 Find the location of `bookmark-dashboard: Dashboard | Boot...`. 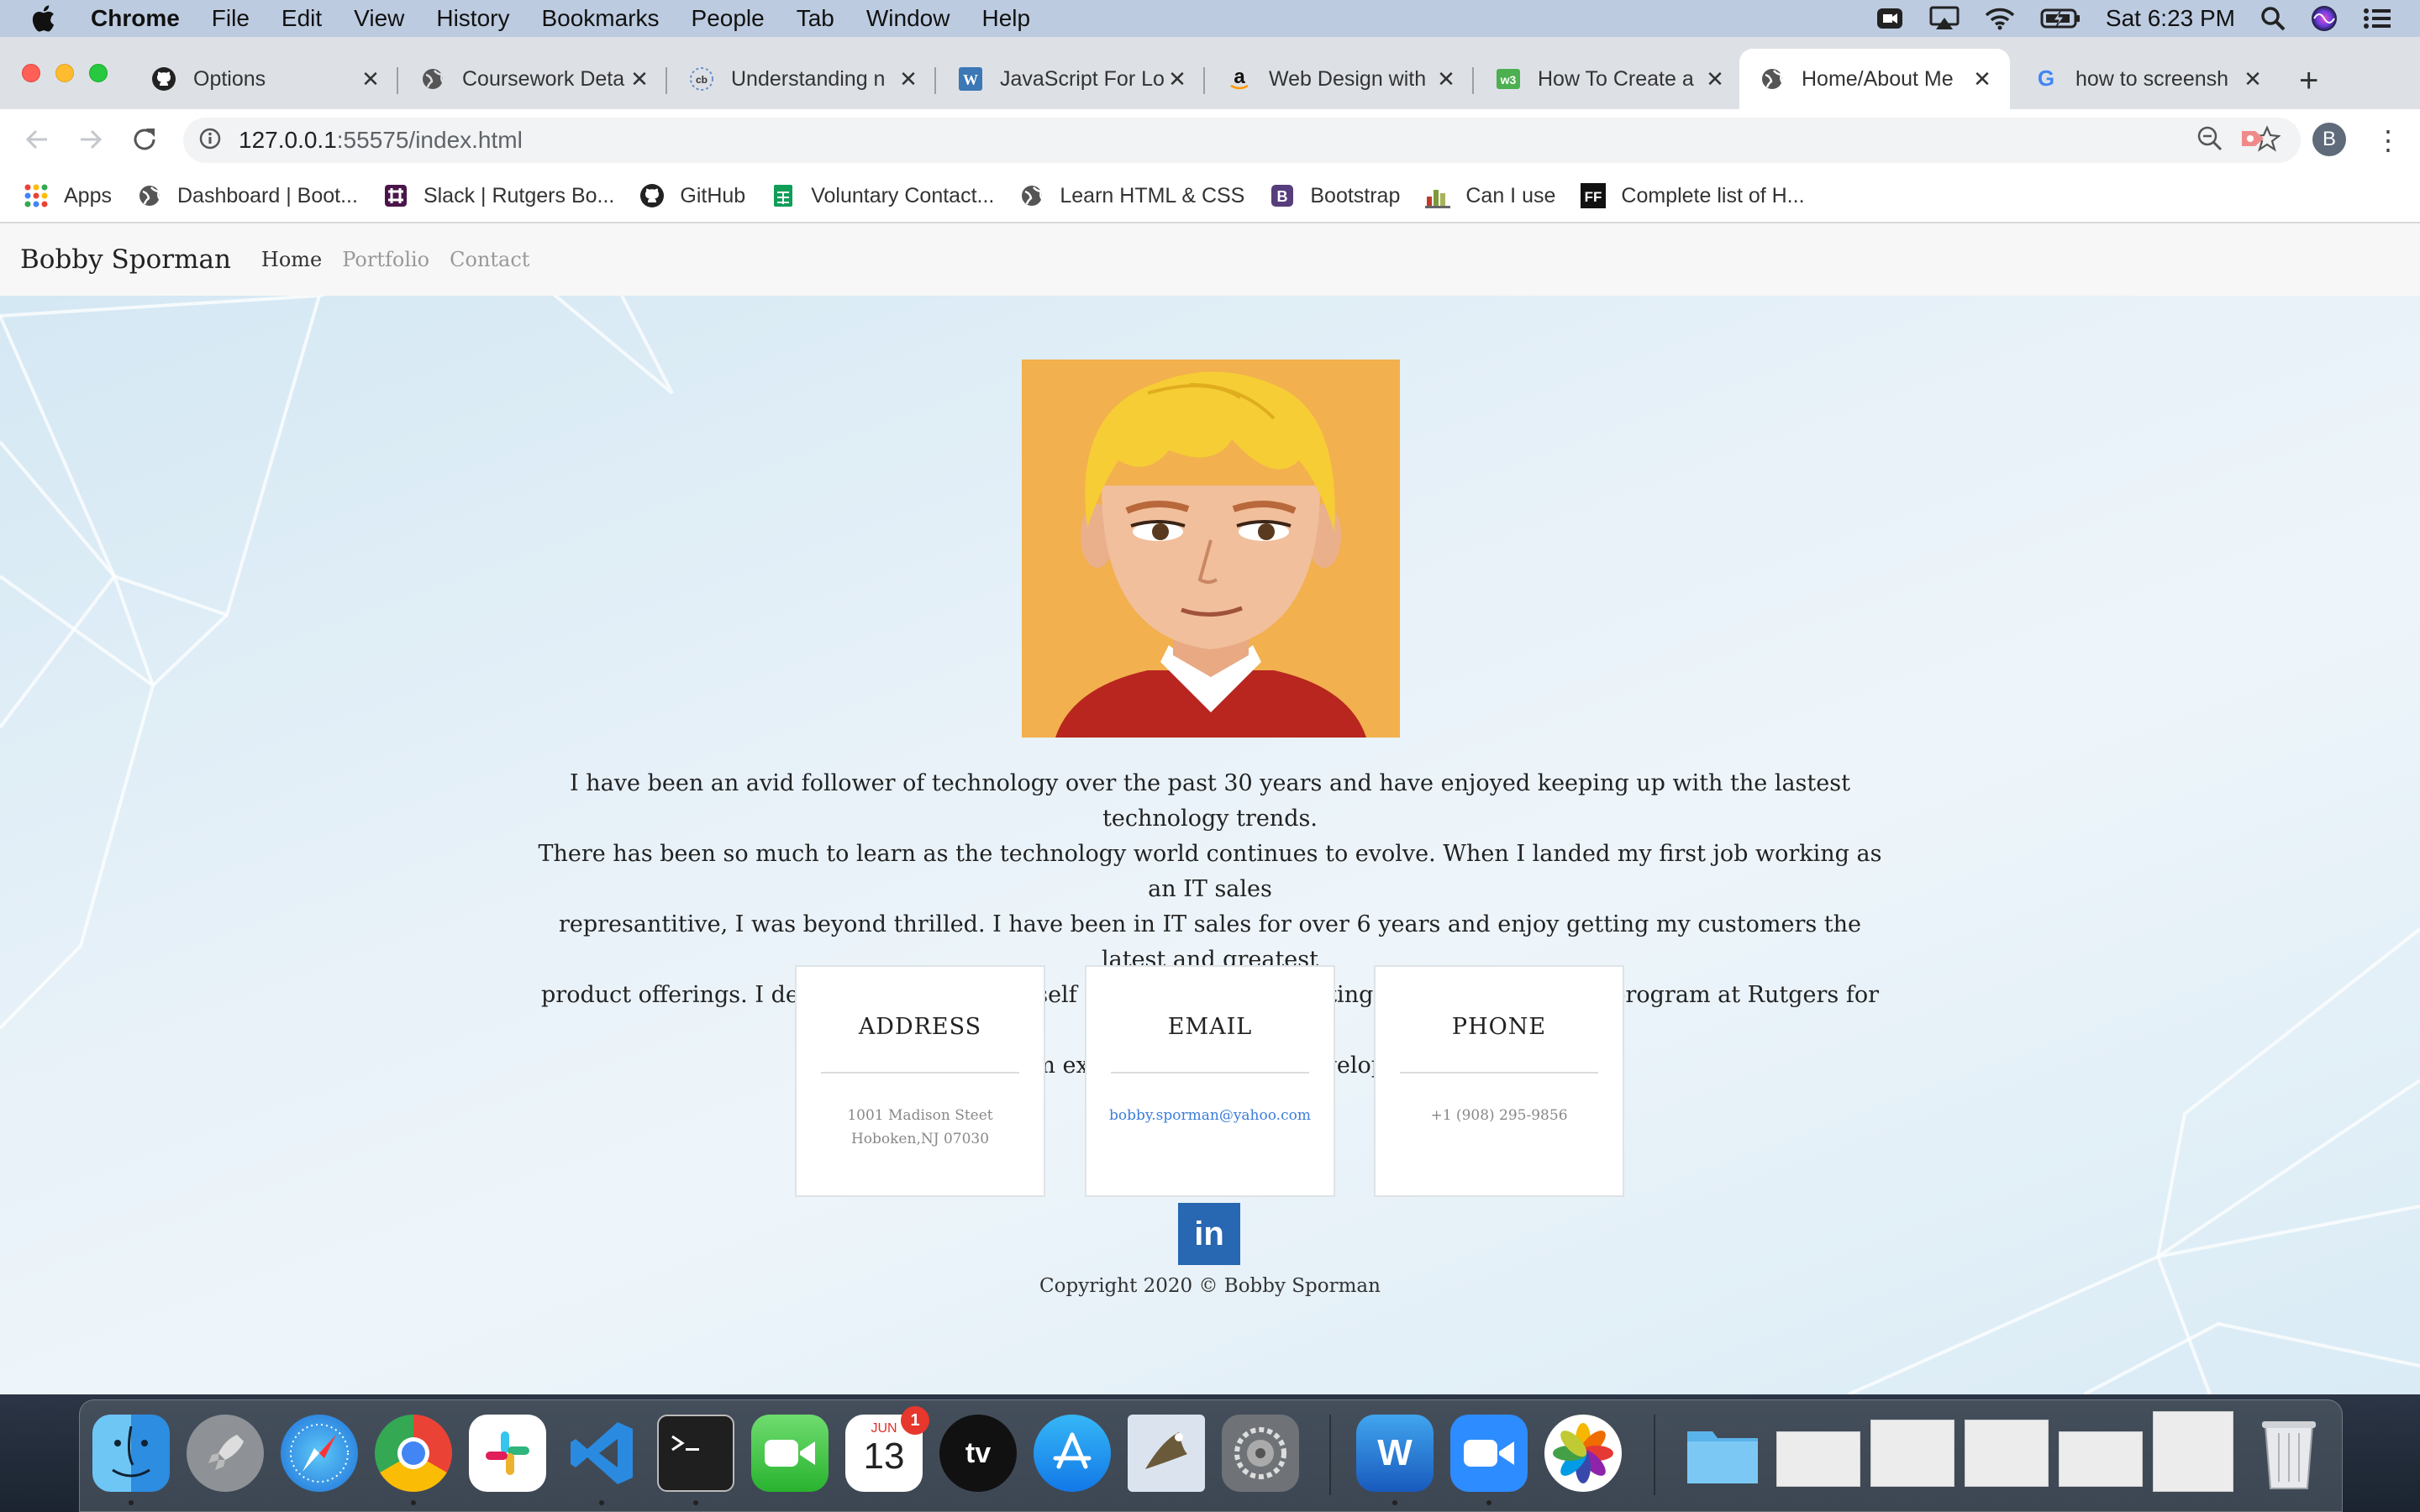

bookmark-dashboard: Dashboard | Boot... is located at coordinates (248, 195).